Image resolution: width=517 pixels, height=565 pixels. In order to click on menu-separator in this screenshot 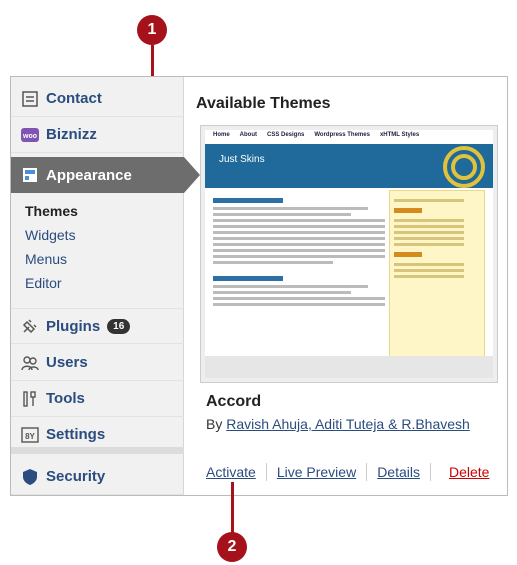, I will do `click(97, 450)`.